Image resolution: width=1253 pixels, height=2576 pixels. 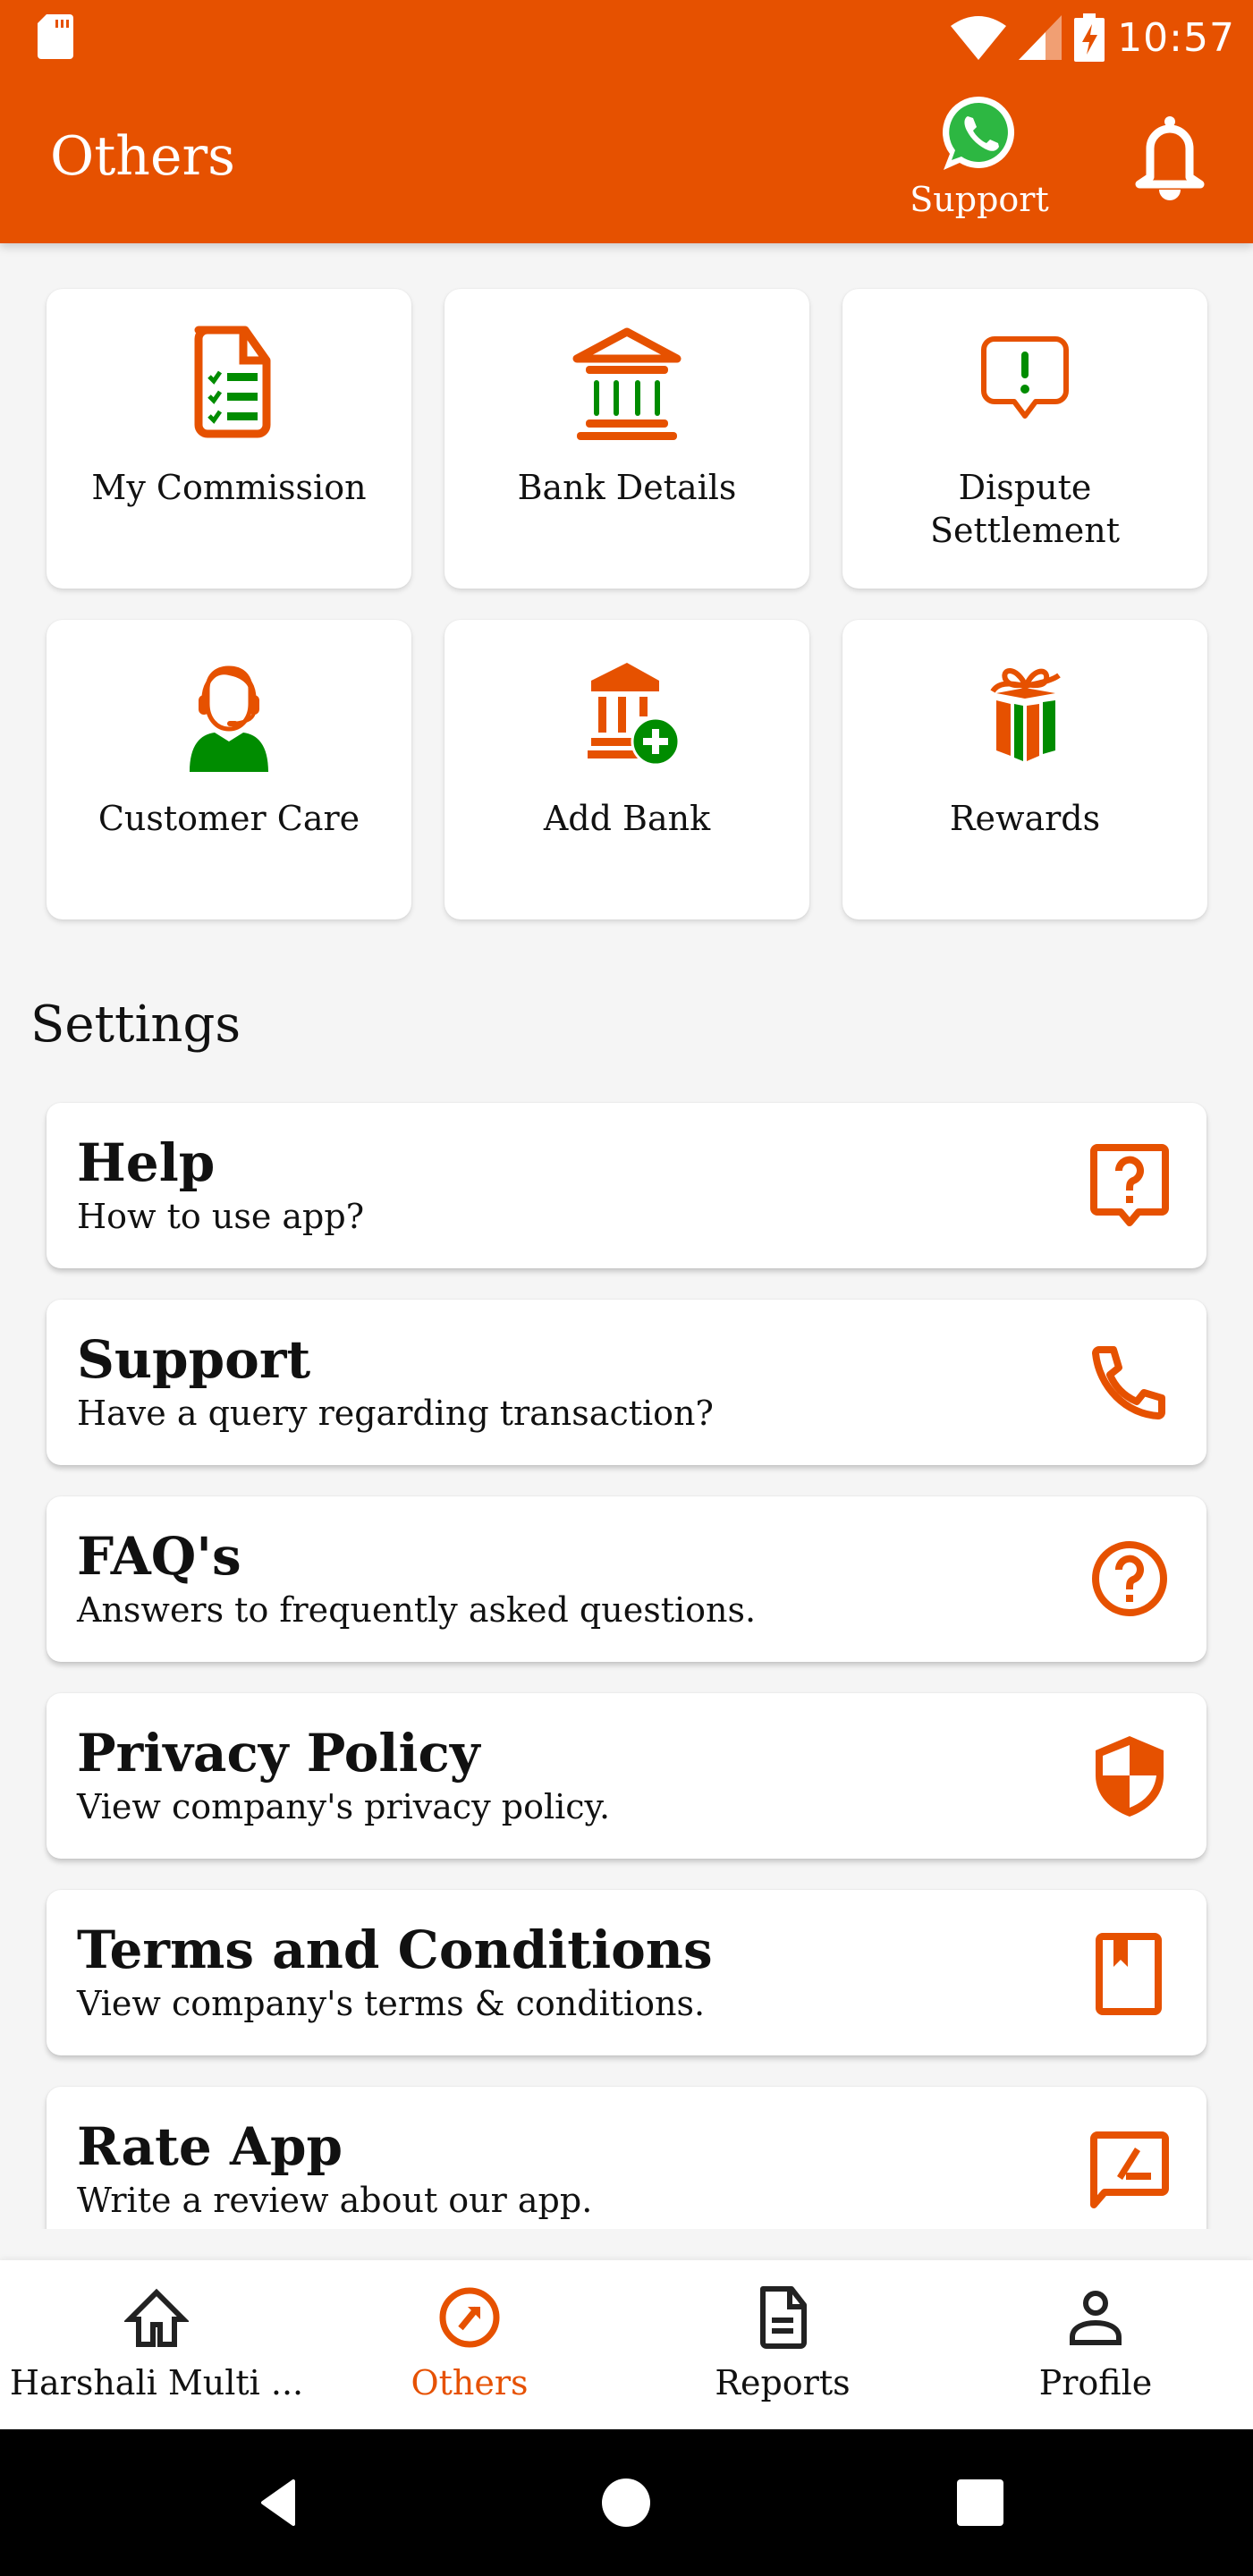 What do you see at coordinates (135, 1025) in the screenshot?
I see `settings-section-title: Settings` at bounding box center [135, 1025].